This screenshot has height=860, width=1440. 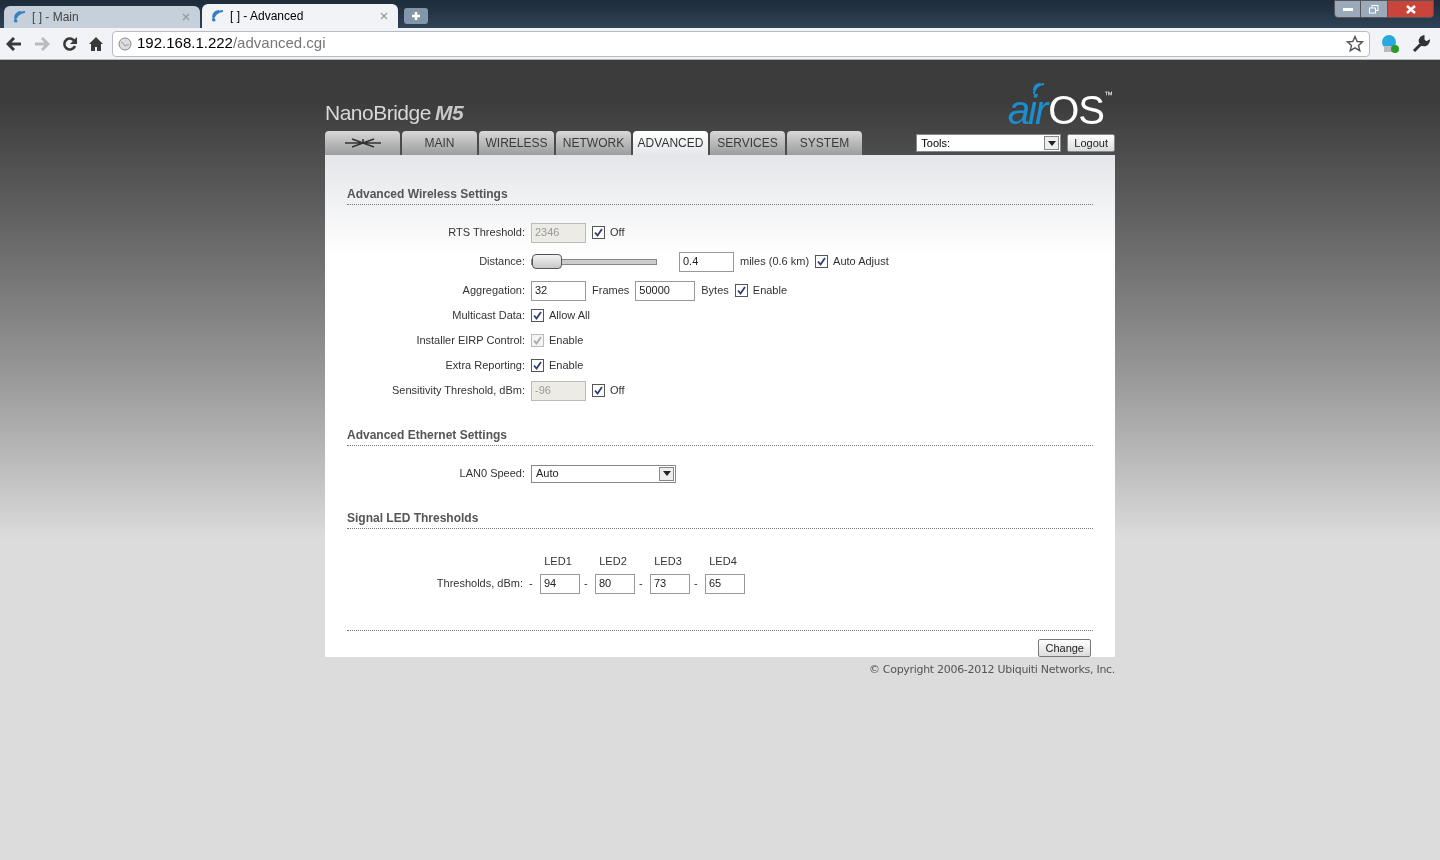 What do you see at coordinates (720, 436) in the screenshot?
I see `section-title: Advanced Ethernet Settings` at bounding box center [720, 436].